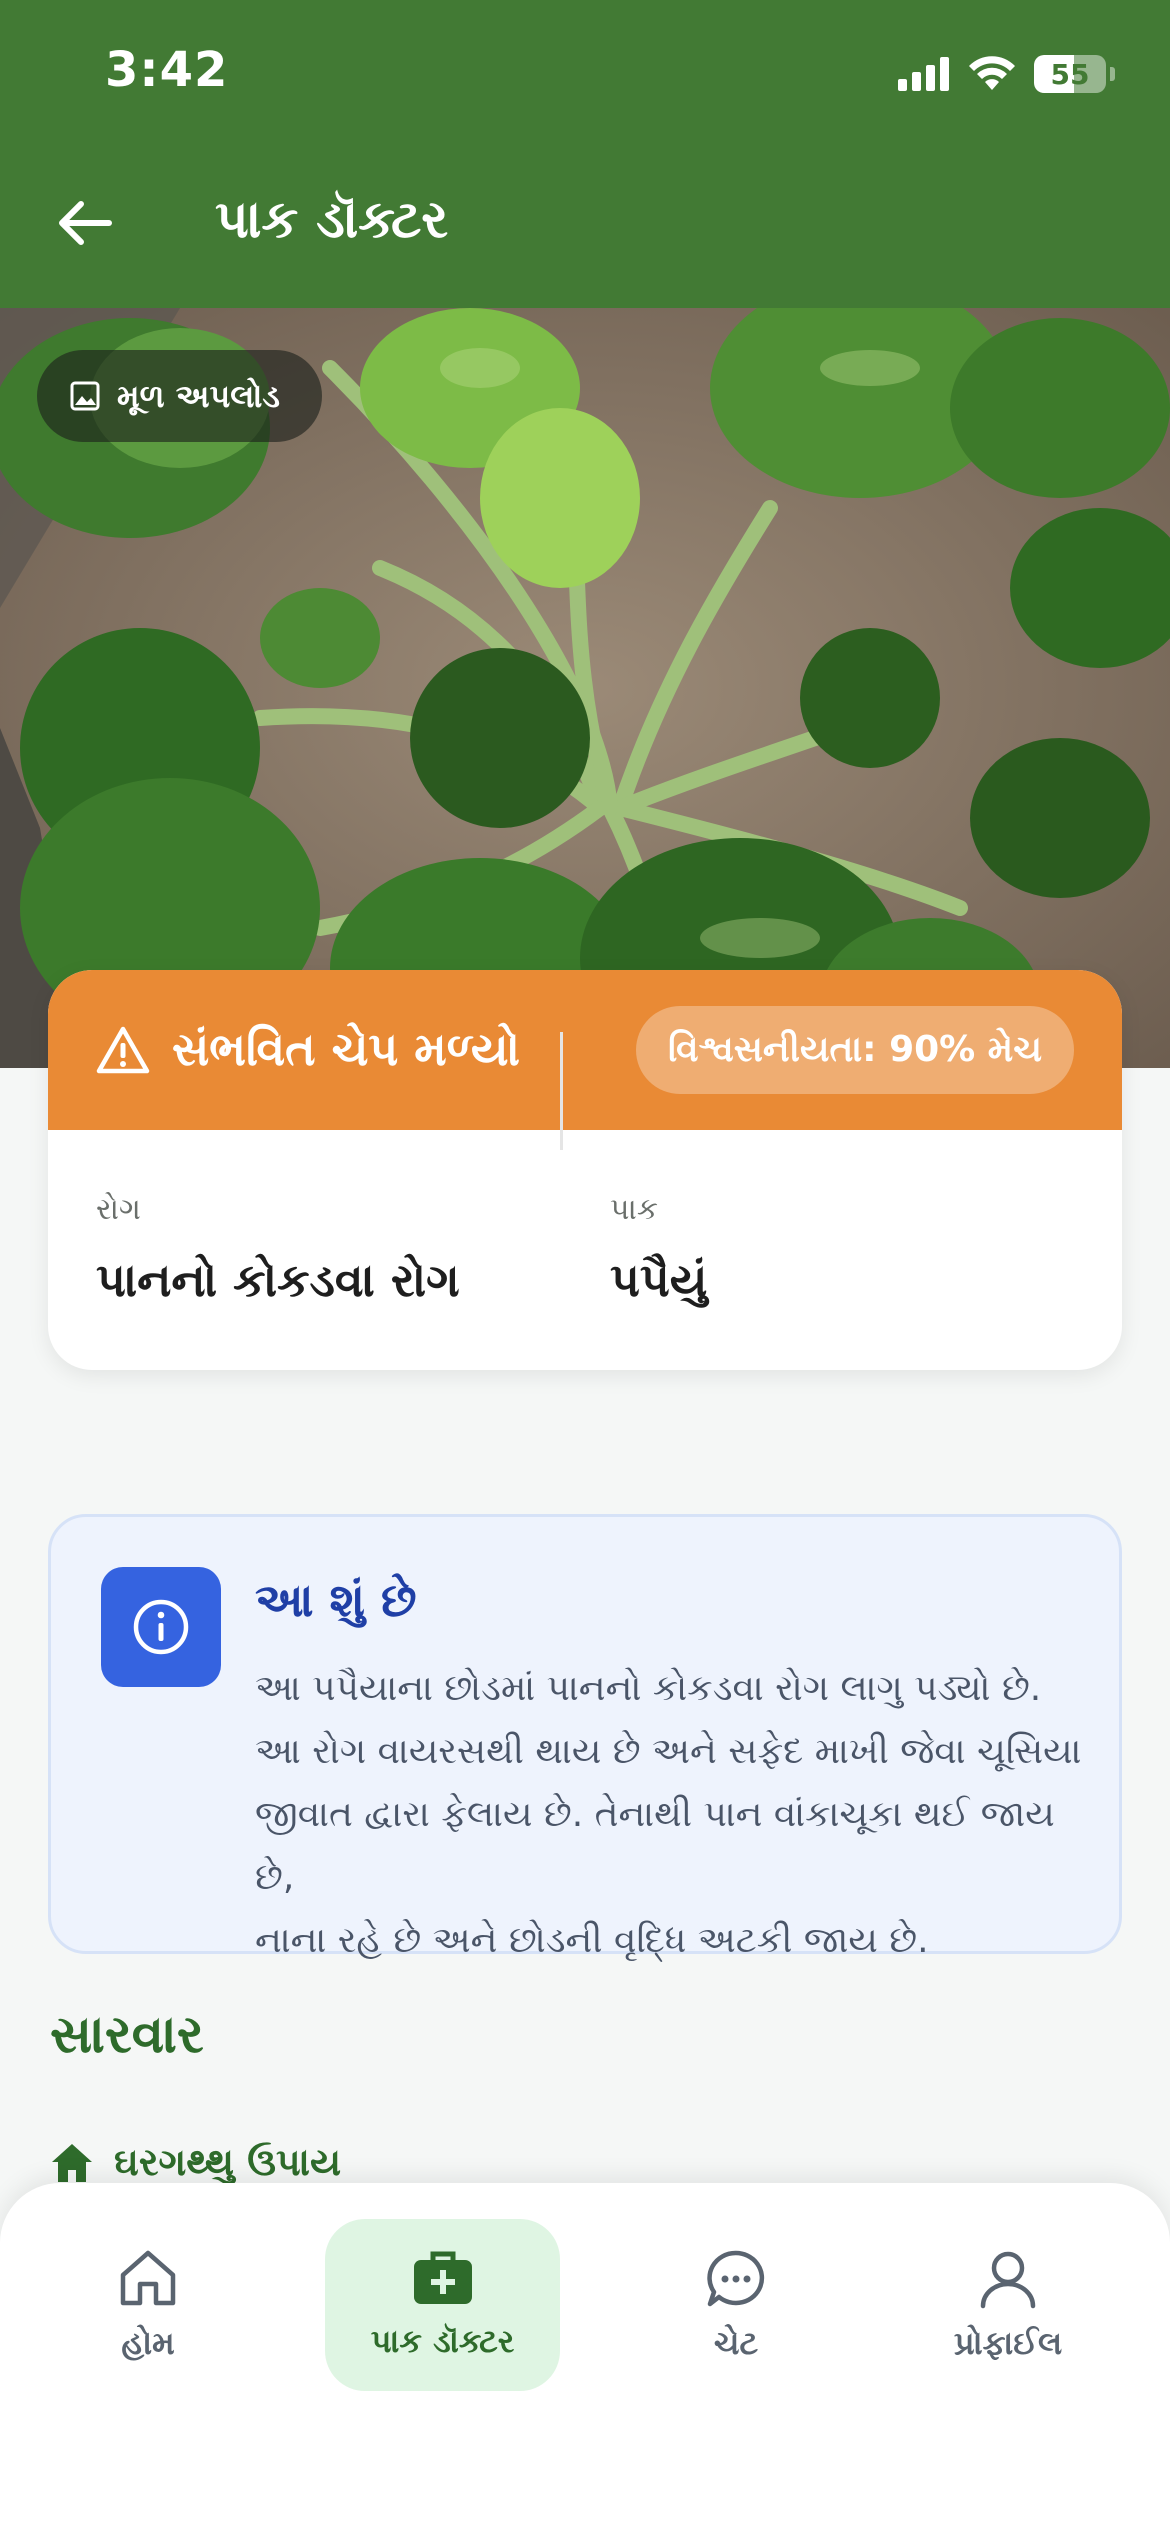 The image size is (1170, 2532). Describe the element at coordinates (161, 1627) in the screenshot. I see `info-icon` at that location.